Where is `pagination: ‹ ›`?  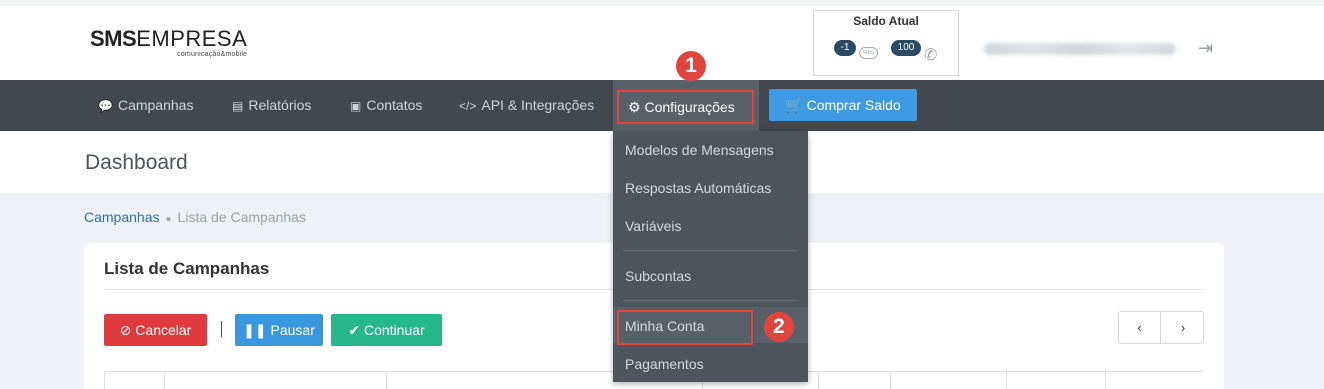
pagination: ‹ › is located at coordinates (1161, 327).